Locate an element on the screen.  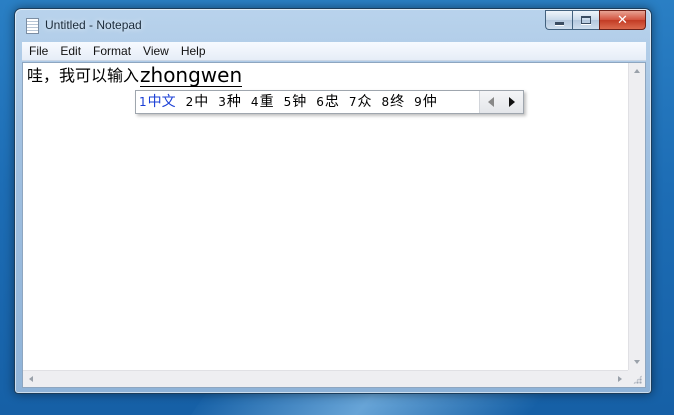
candidate-number: 4 is located at coordinates (254, 102).